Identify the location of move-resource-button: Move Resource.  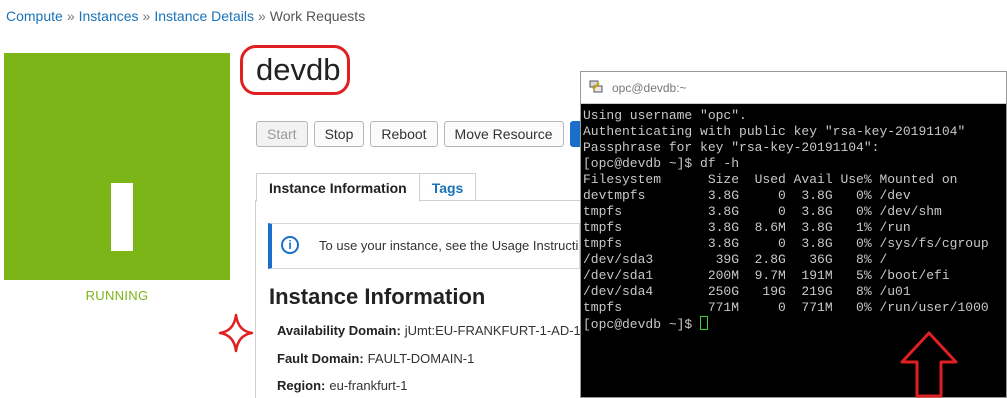
(503, 134).